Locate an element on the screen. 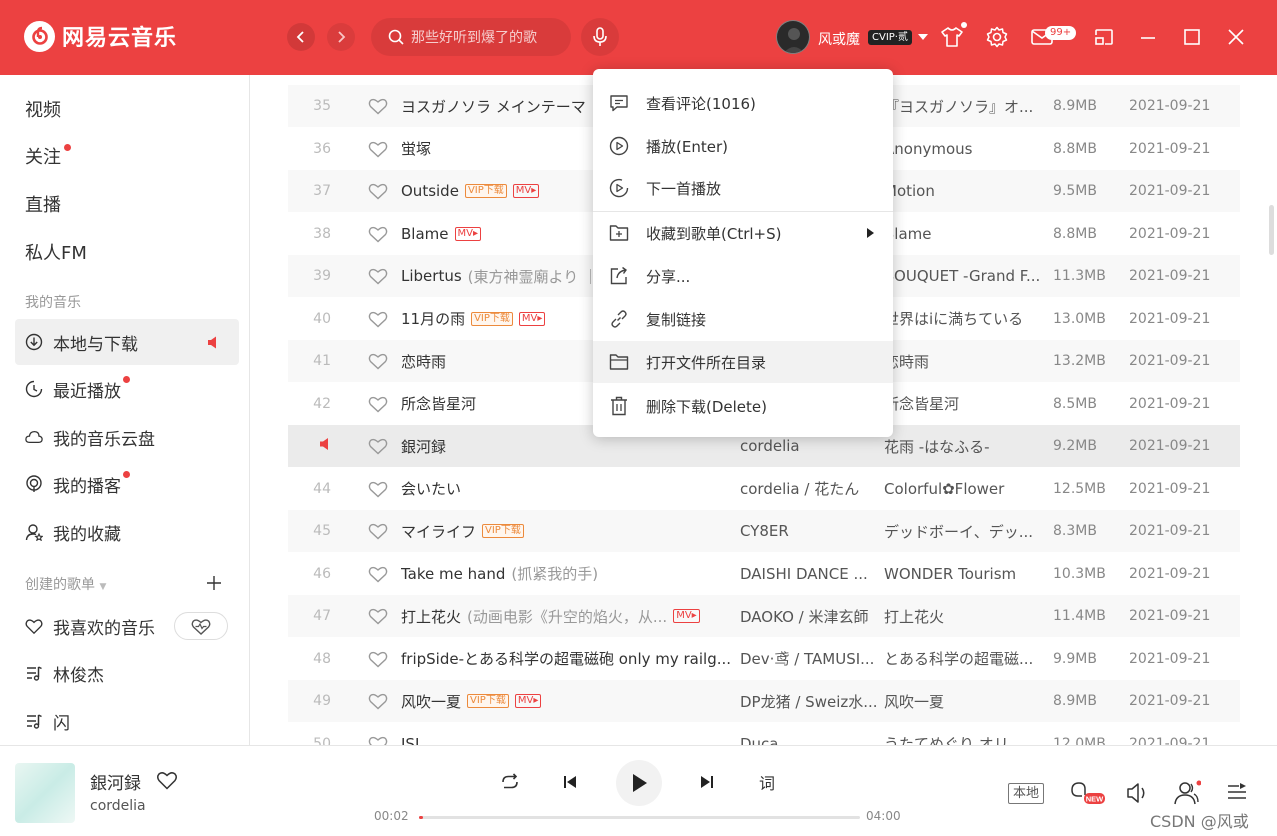 The width and height of the screenshot is (1277, 836). song-album: Blame is located at coordinates (965, 234).